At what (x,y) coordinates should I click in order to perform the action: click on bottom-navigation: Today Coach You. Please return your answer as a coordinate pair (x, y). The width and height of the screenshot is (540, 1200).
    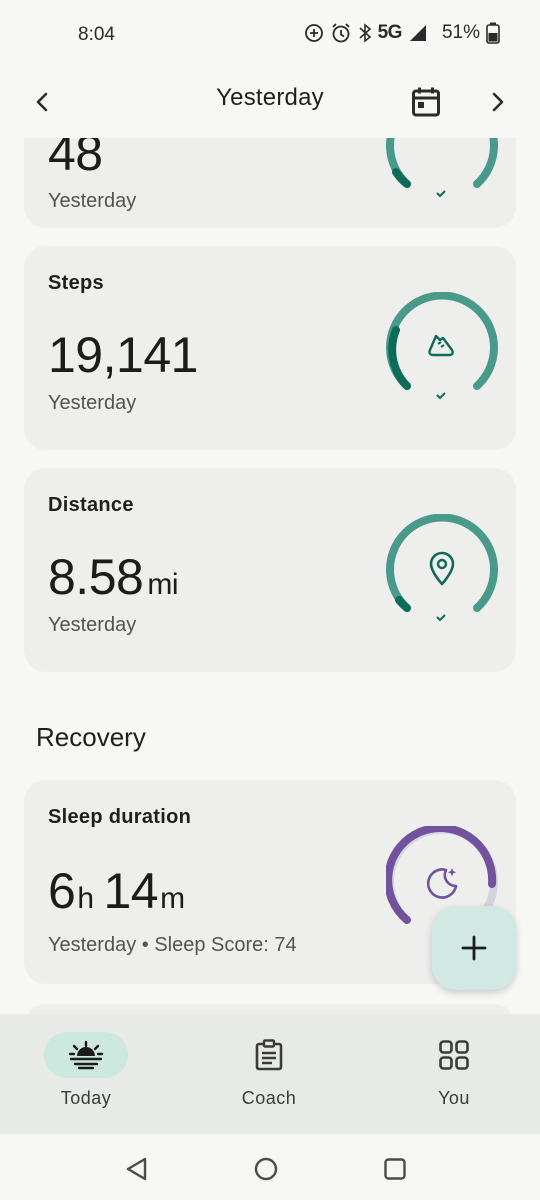
    Looking at the image, I should click on (270, 1074).